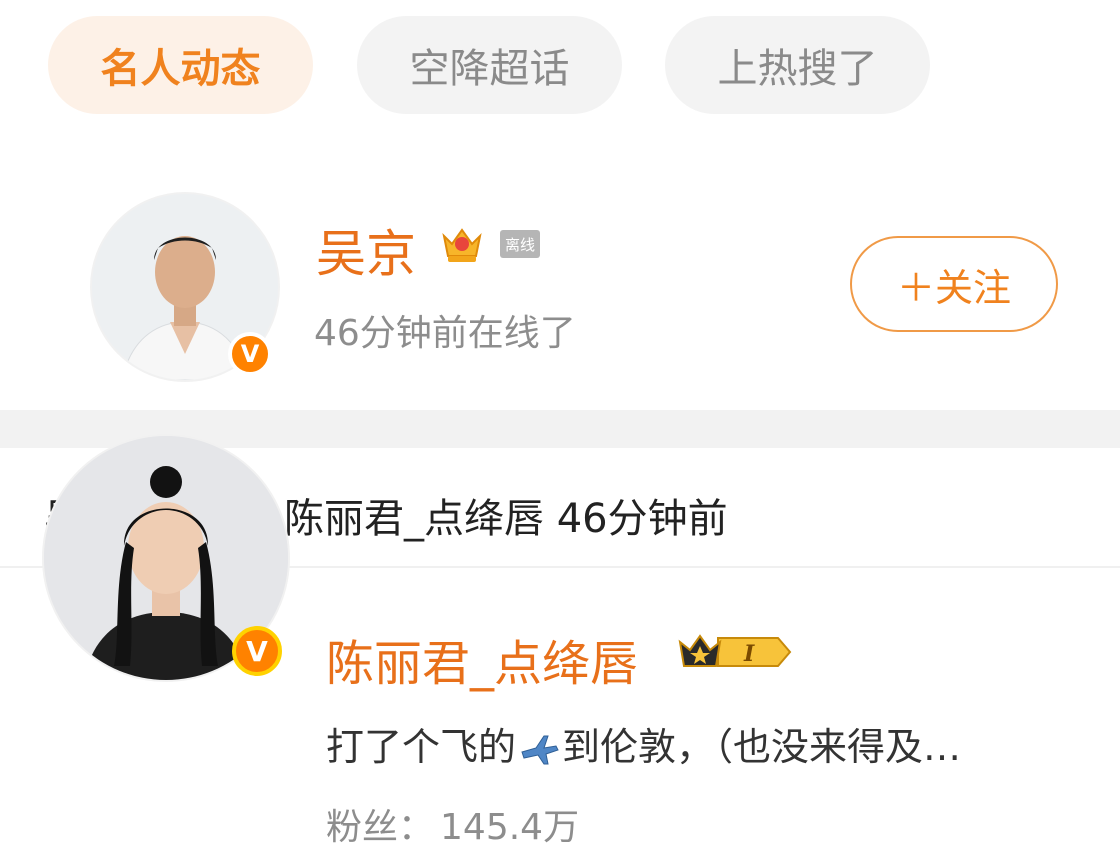 This screenshot has height=850, width=1120. I want to click on fans-count: 粉丝： 145.4万, so click(452, 824).